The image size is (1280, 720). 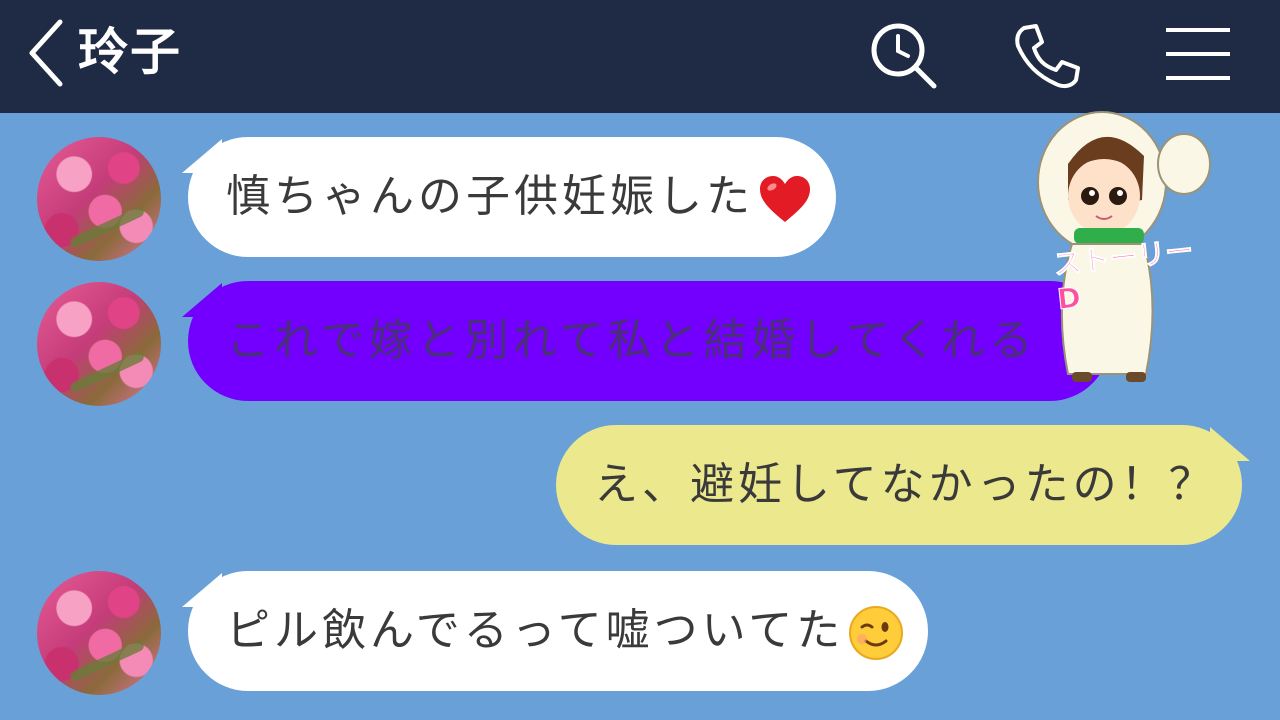 What do you see at coordinates (905, 484) in the screenshot?
I see `message-text: え、避妊してなかったの！？` at bounding box center [905, 484].